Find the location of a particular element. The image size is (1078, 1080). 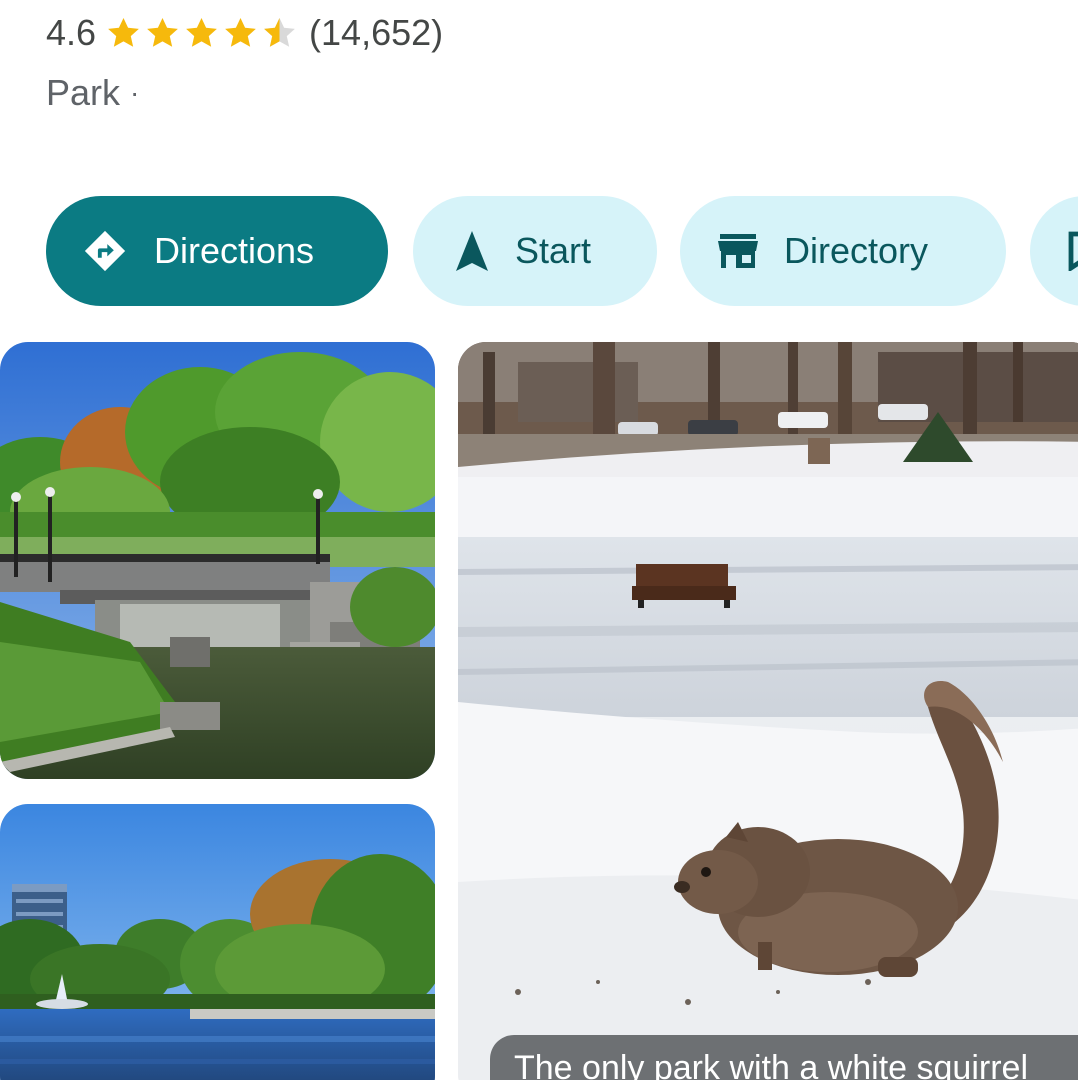

start-navigation-button: Start is located at coordinates (535, 251).